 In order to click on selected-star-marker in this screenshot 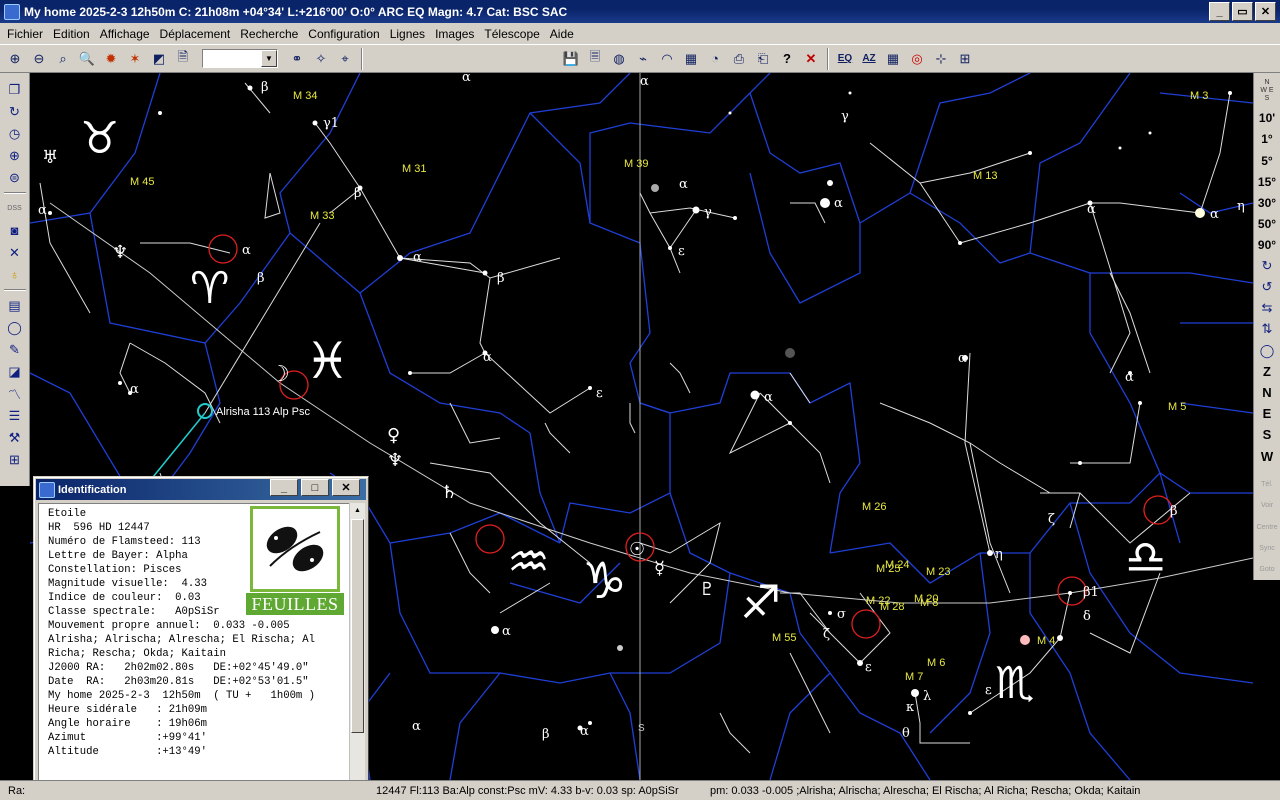, I will do `click(205, 411)`.